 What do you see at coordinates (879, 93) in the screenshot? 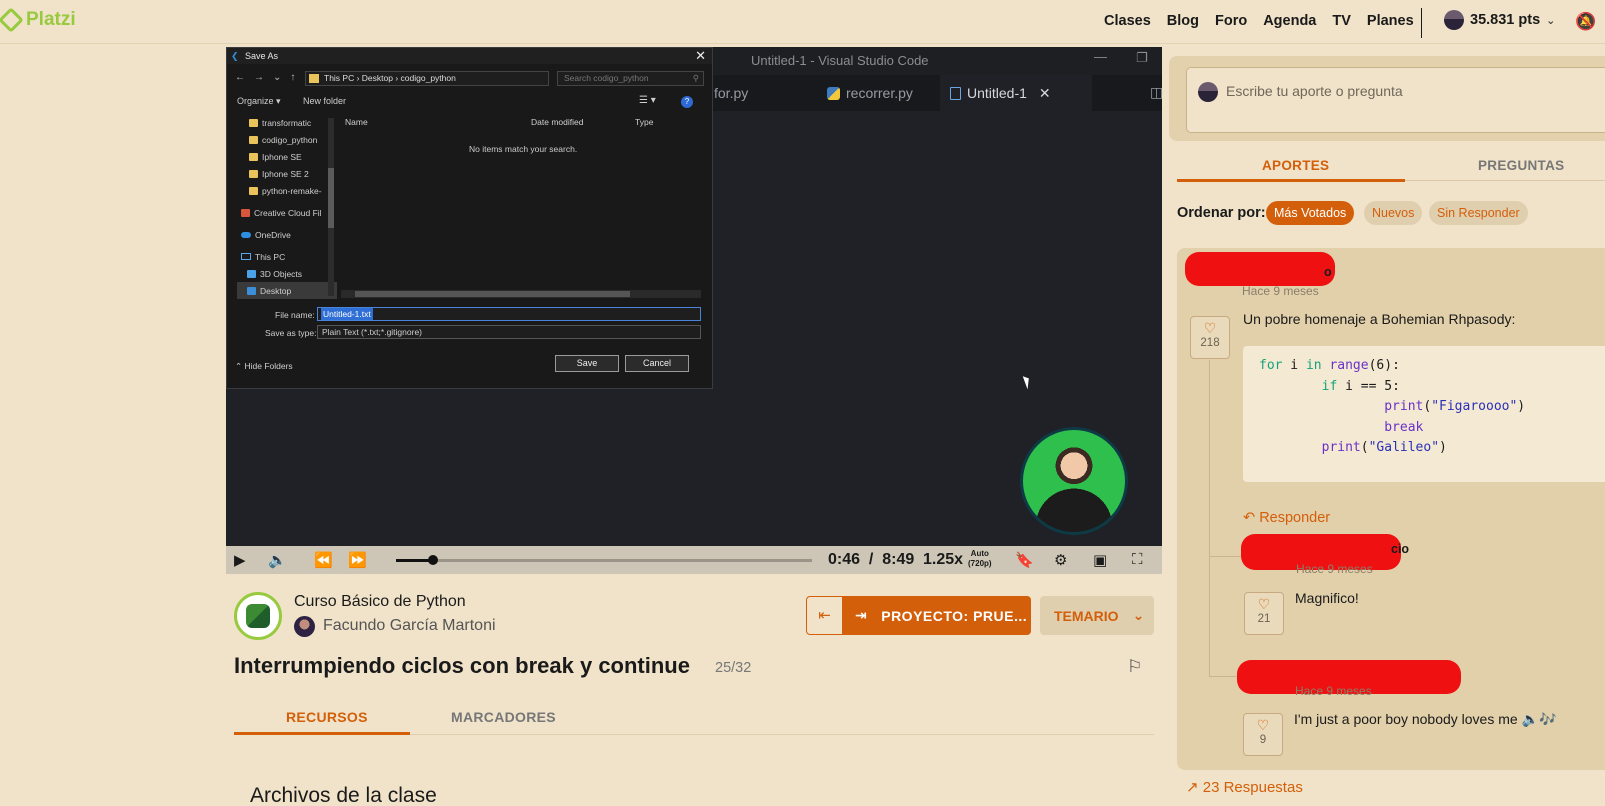
I see `tab-label: recorrer.py` at bounding box center [879, 93].